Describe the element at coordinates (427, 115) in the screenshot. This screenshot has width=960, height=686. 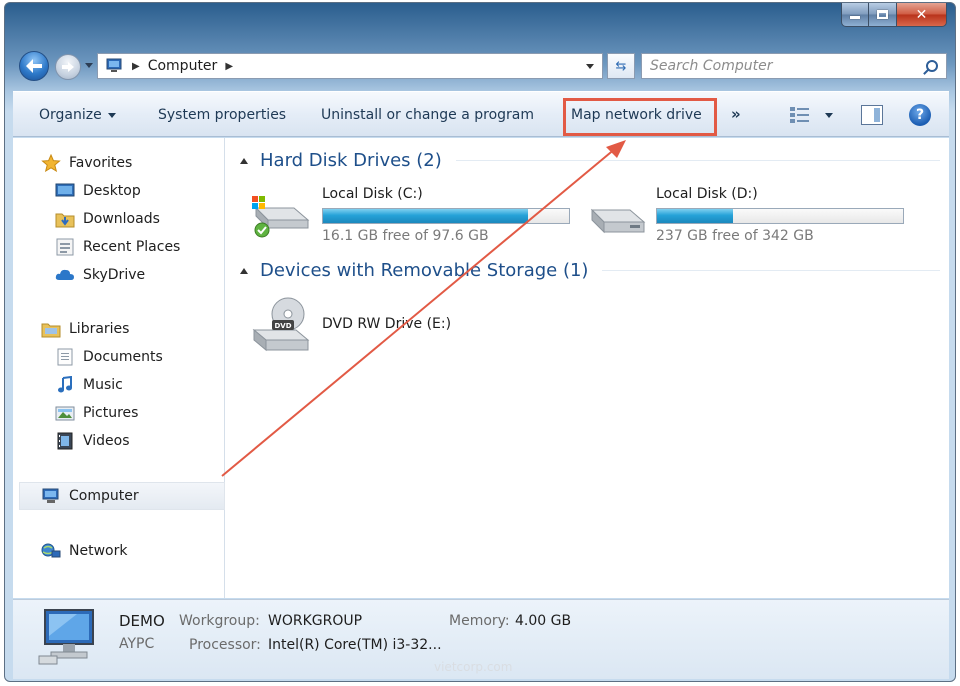
I see `uninstall-program-button: Uninstall or change a program` at that location.